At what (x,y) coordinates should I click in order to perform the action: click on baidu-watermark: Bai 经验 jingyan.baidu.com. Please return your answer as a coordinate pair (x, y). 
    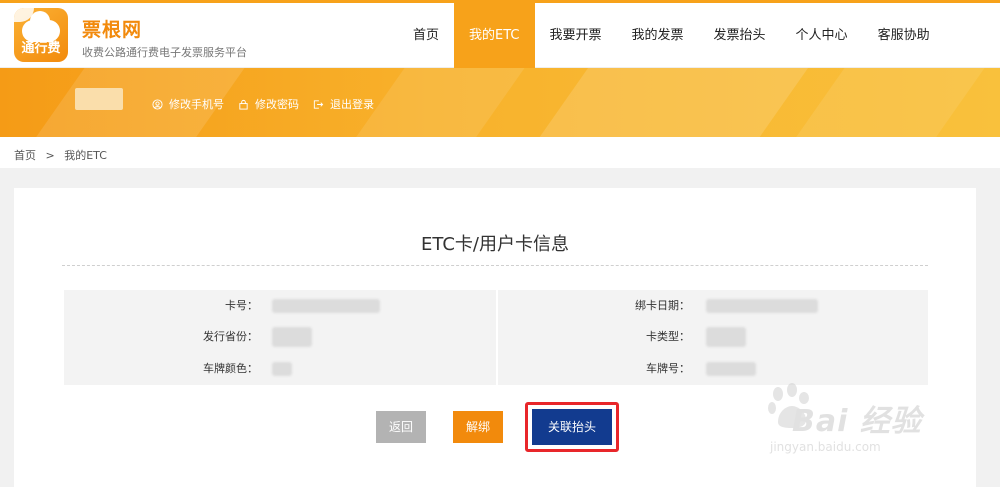
    Looking at the image, I should click on (864, 424).